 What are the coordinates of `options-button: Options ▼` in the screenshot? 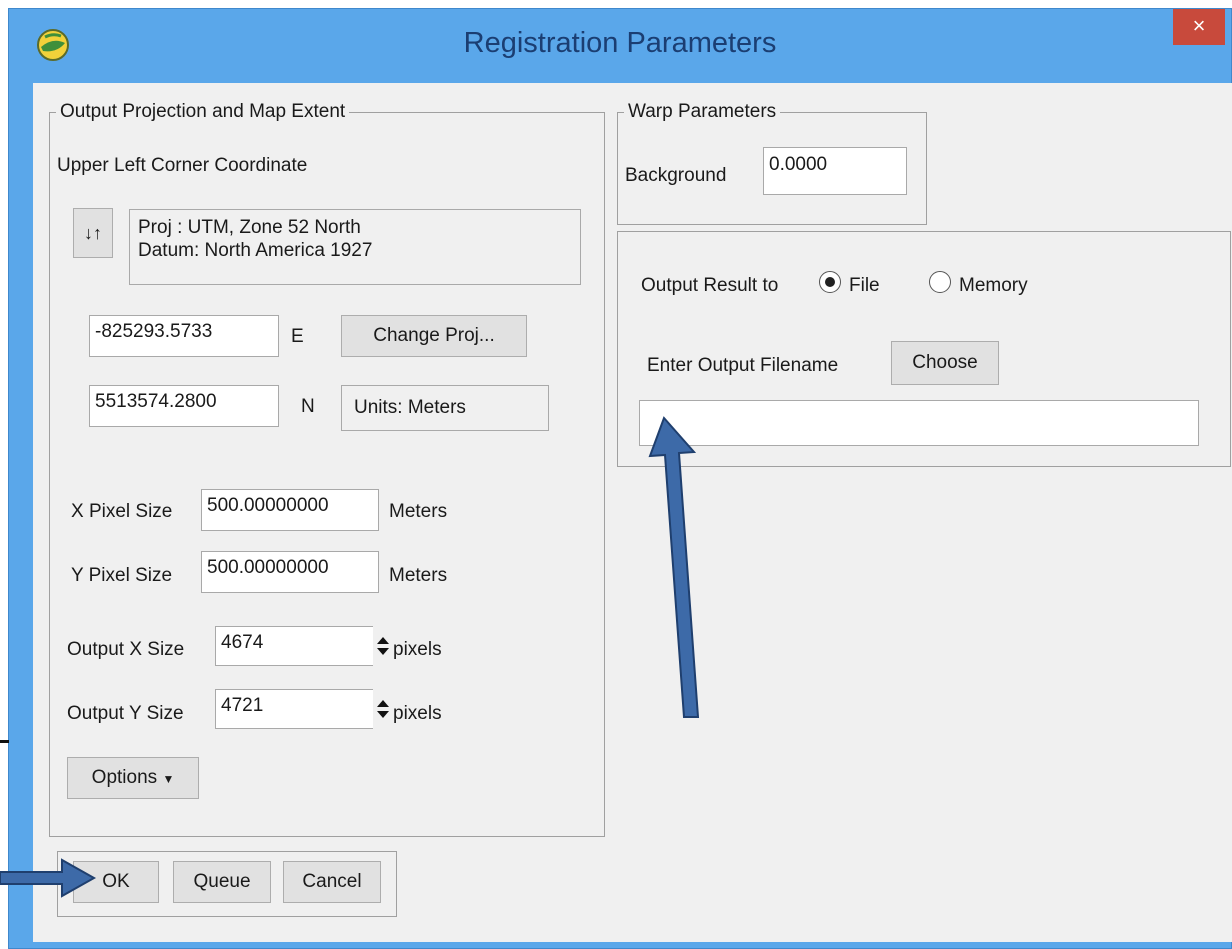 It's located at (133, 778).